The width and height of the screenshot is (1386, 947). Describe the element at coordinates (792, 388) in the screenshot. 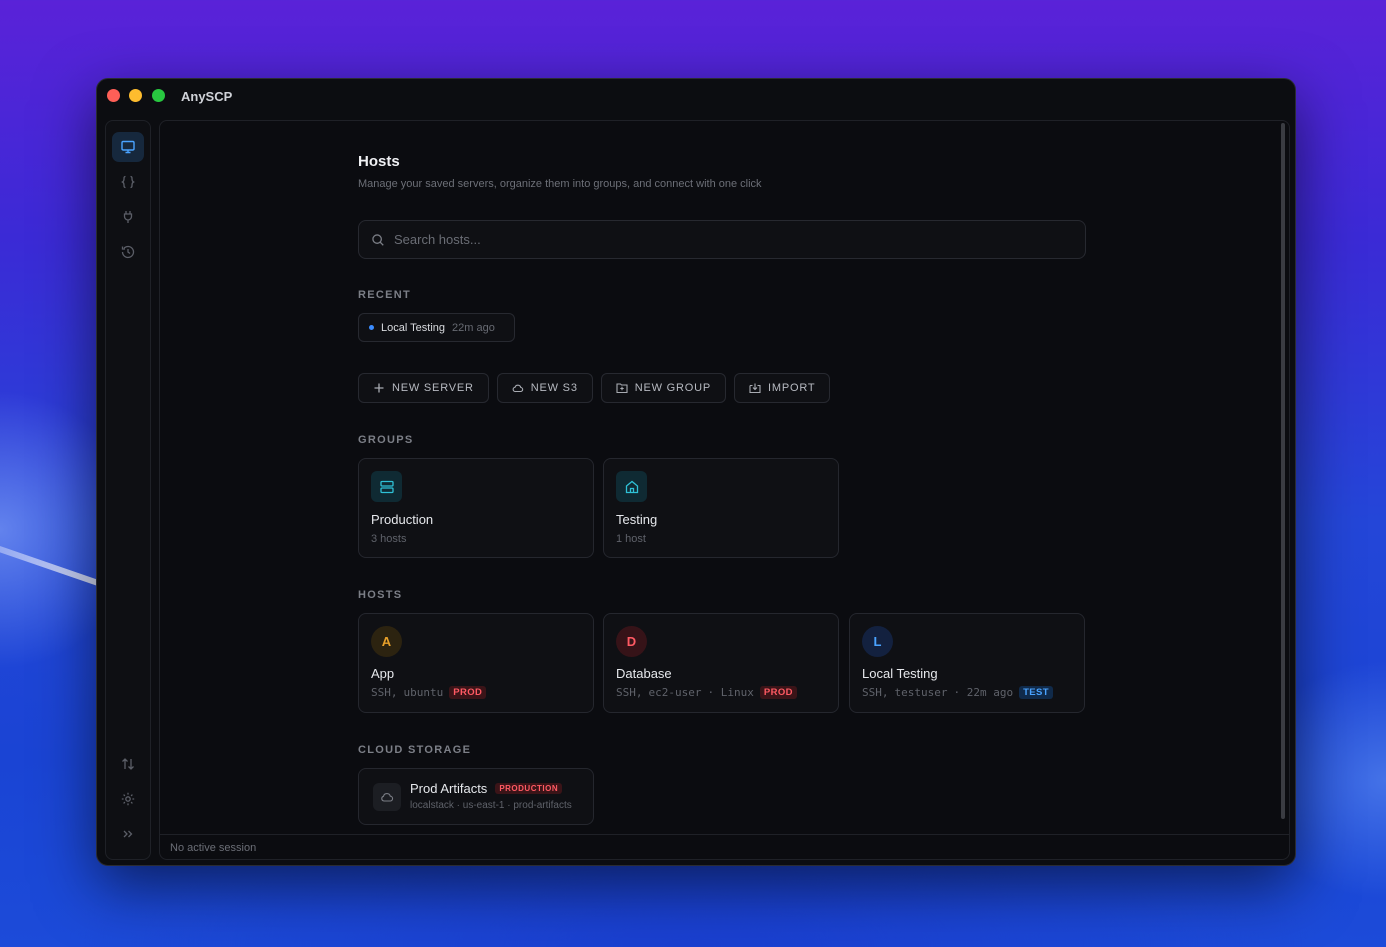

I see `import-label: IMPORT` at that location.